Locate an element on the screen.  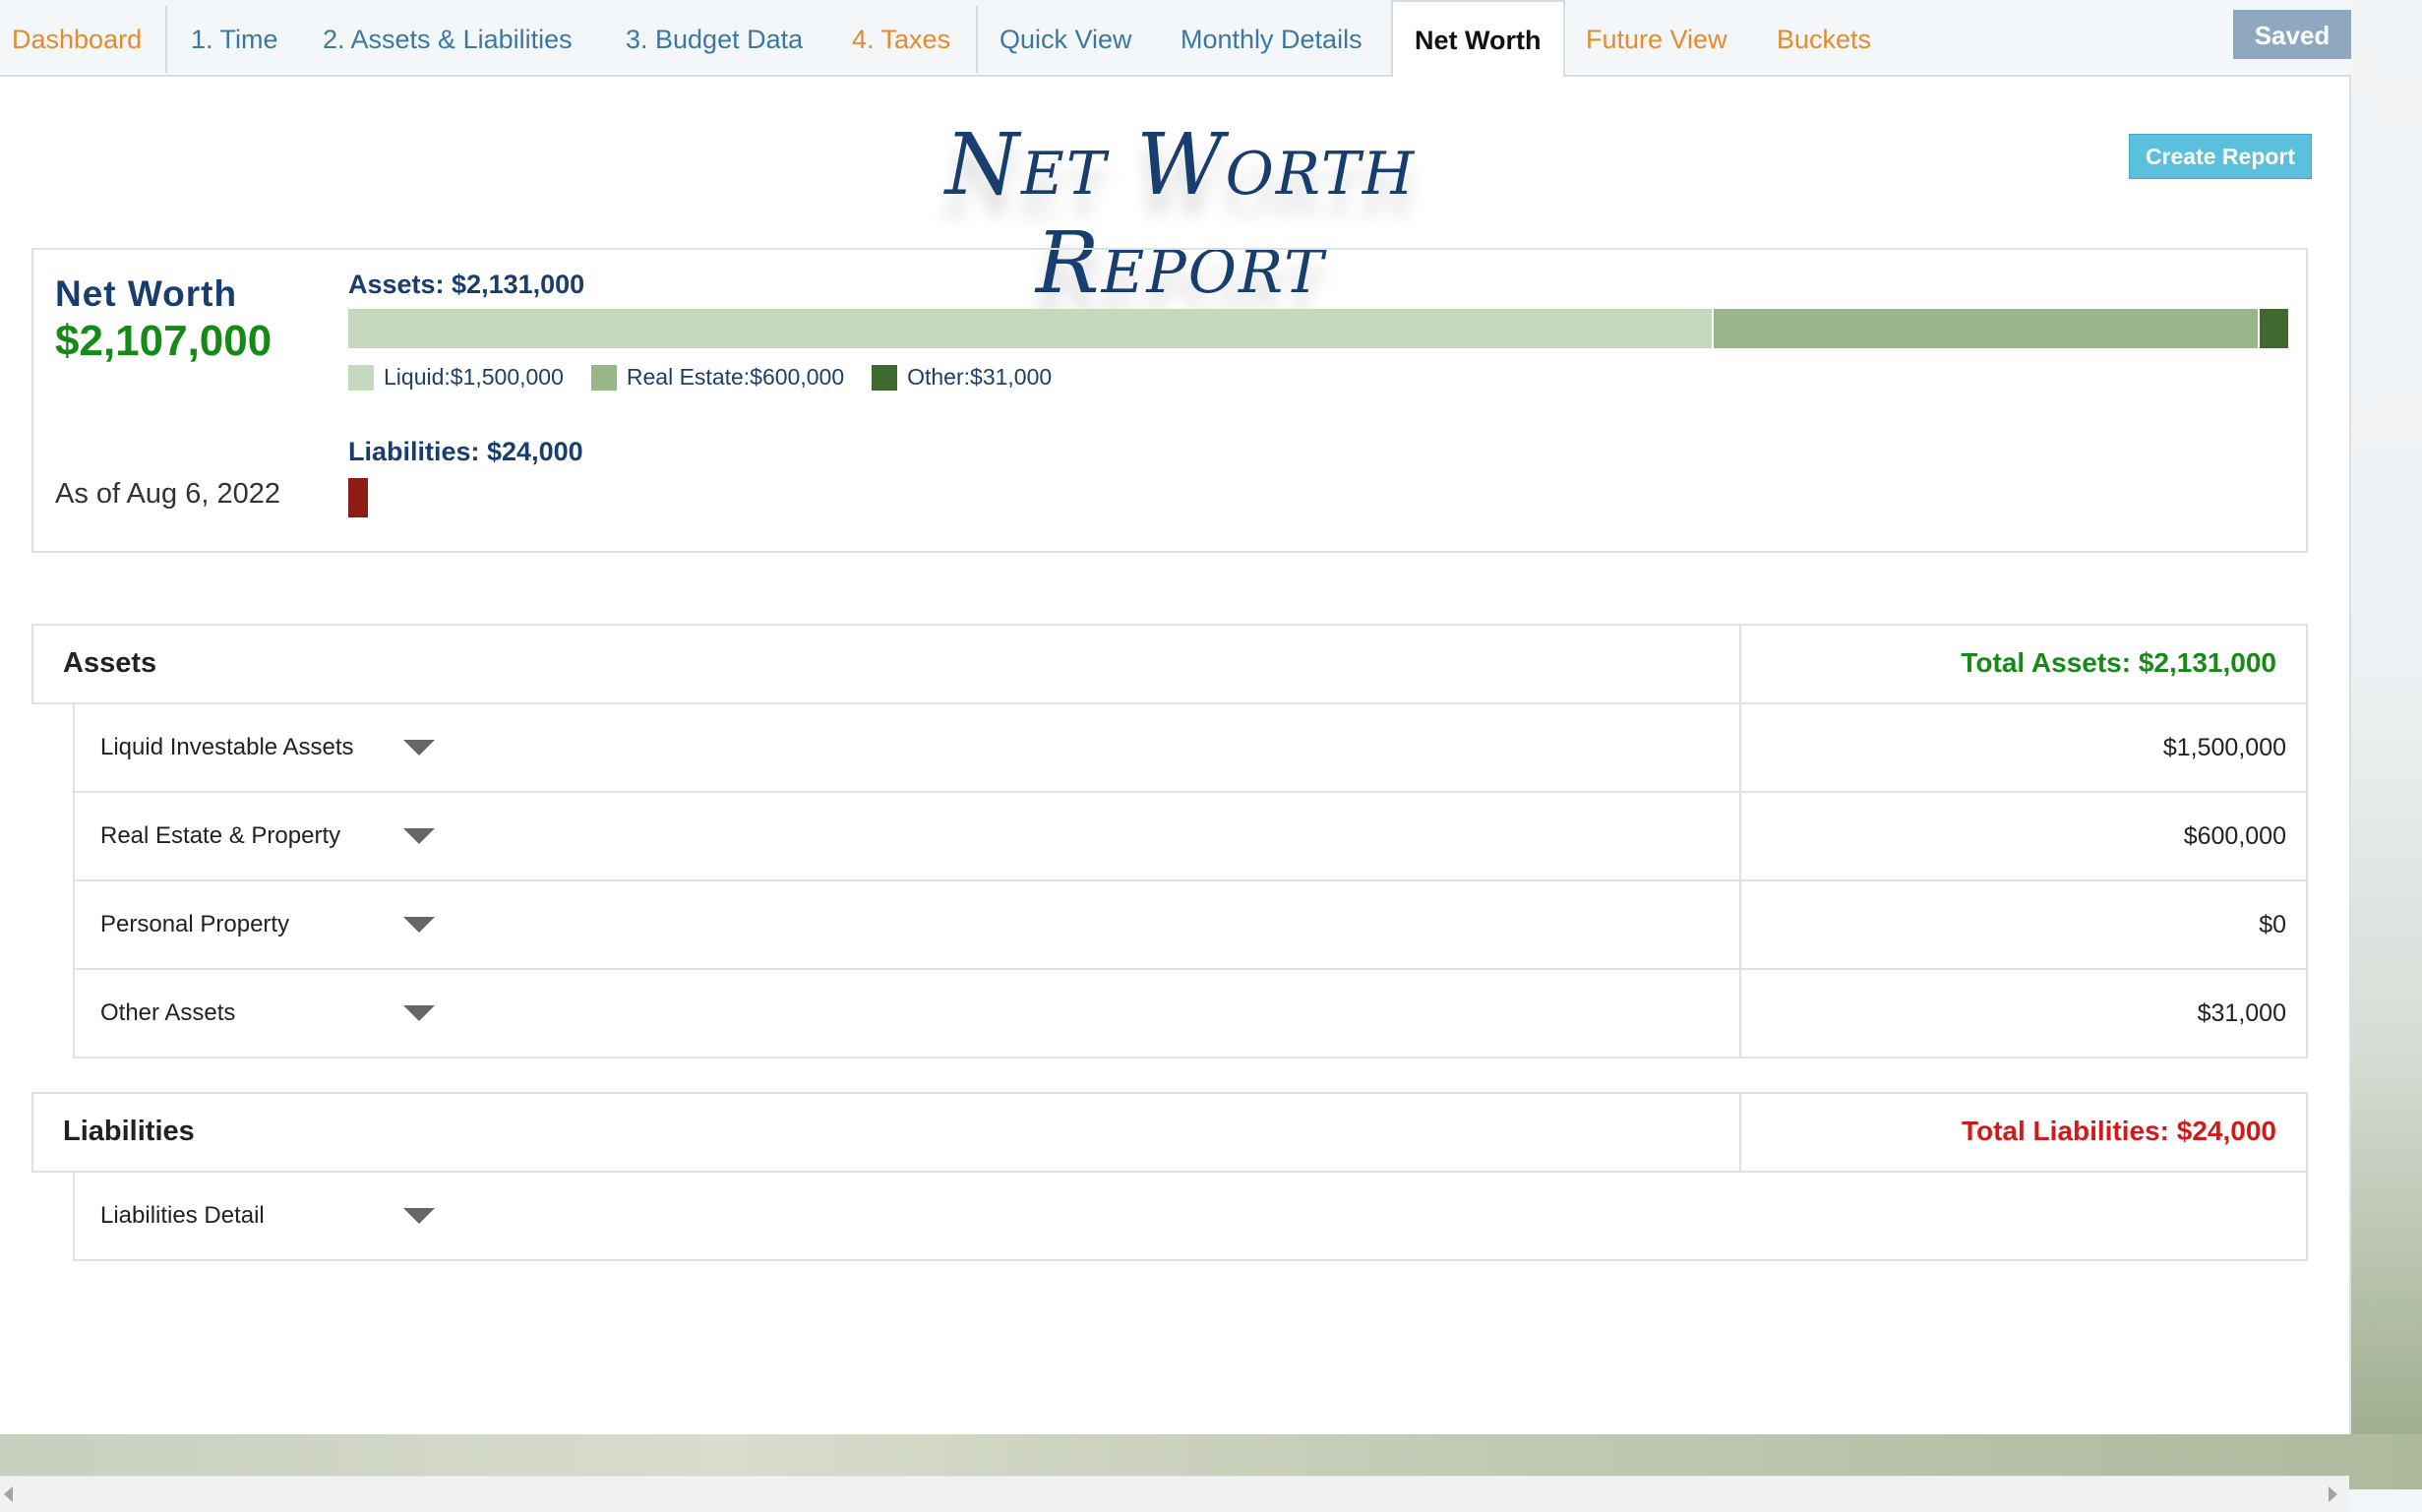
assets-bar-heading: Assets: $2,131,000 is located at coordinates (466, 285).